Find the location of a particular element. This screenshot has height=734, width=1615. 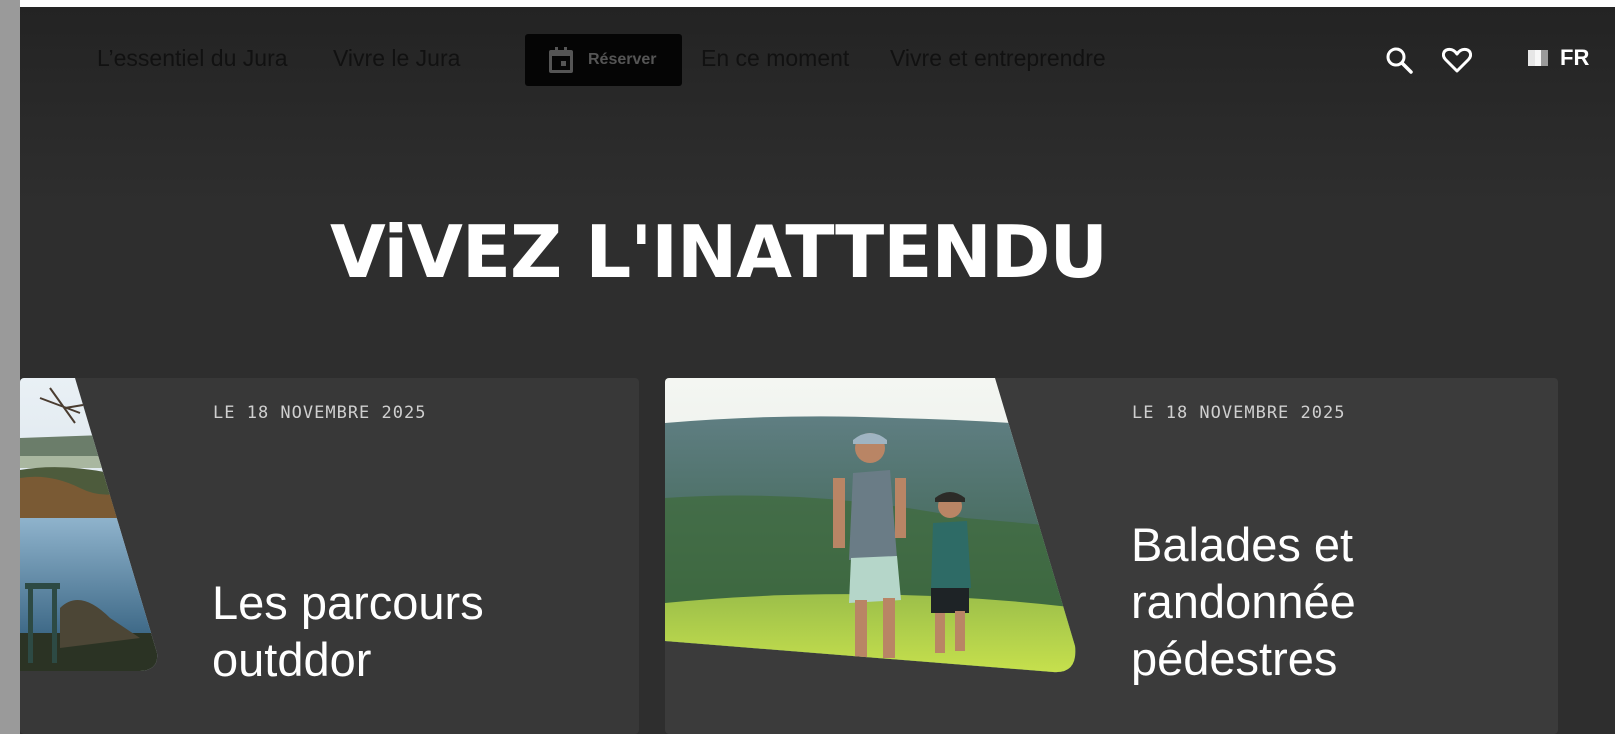

hikers-image is located at coordinates (870, 525).